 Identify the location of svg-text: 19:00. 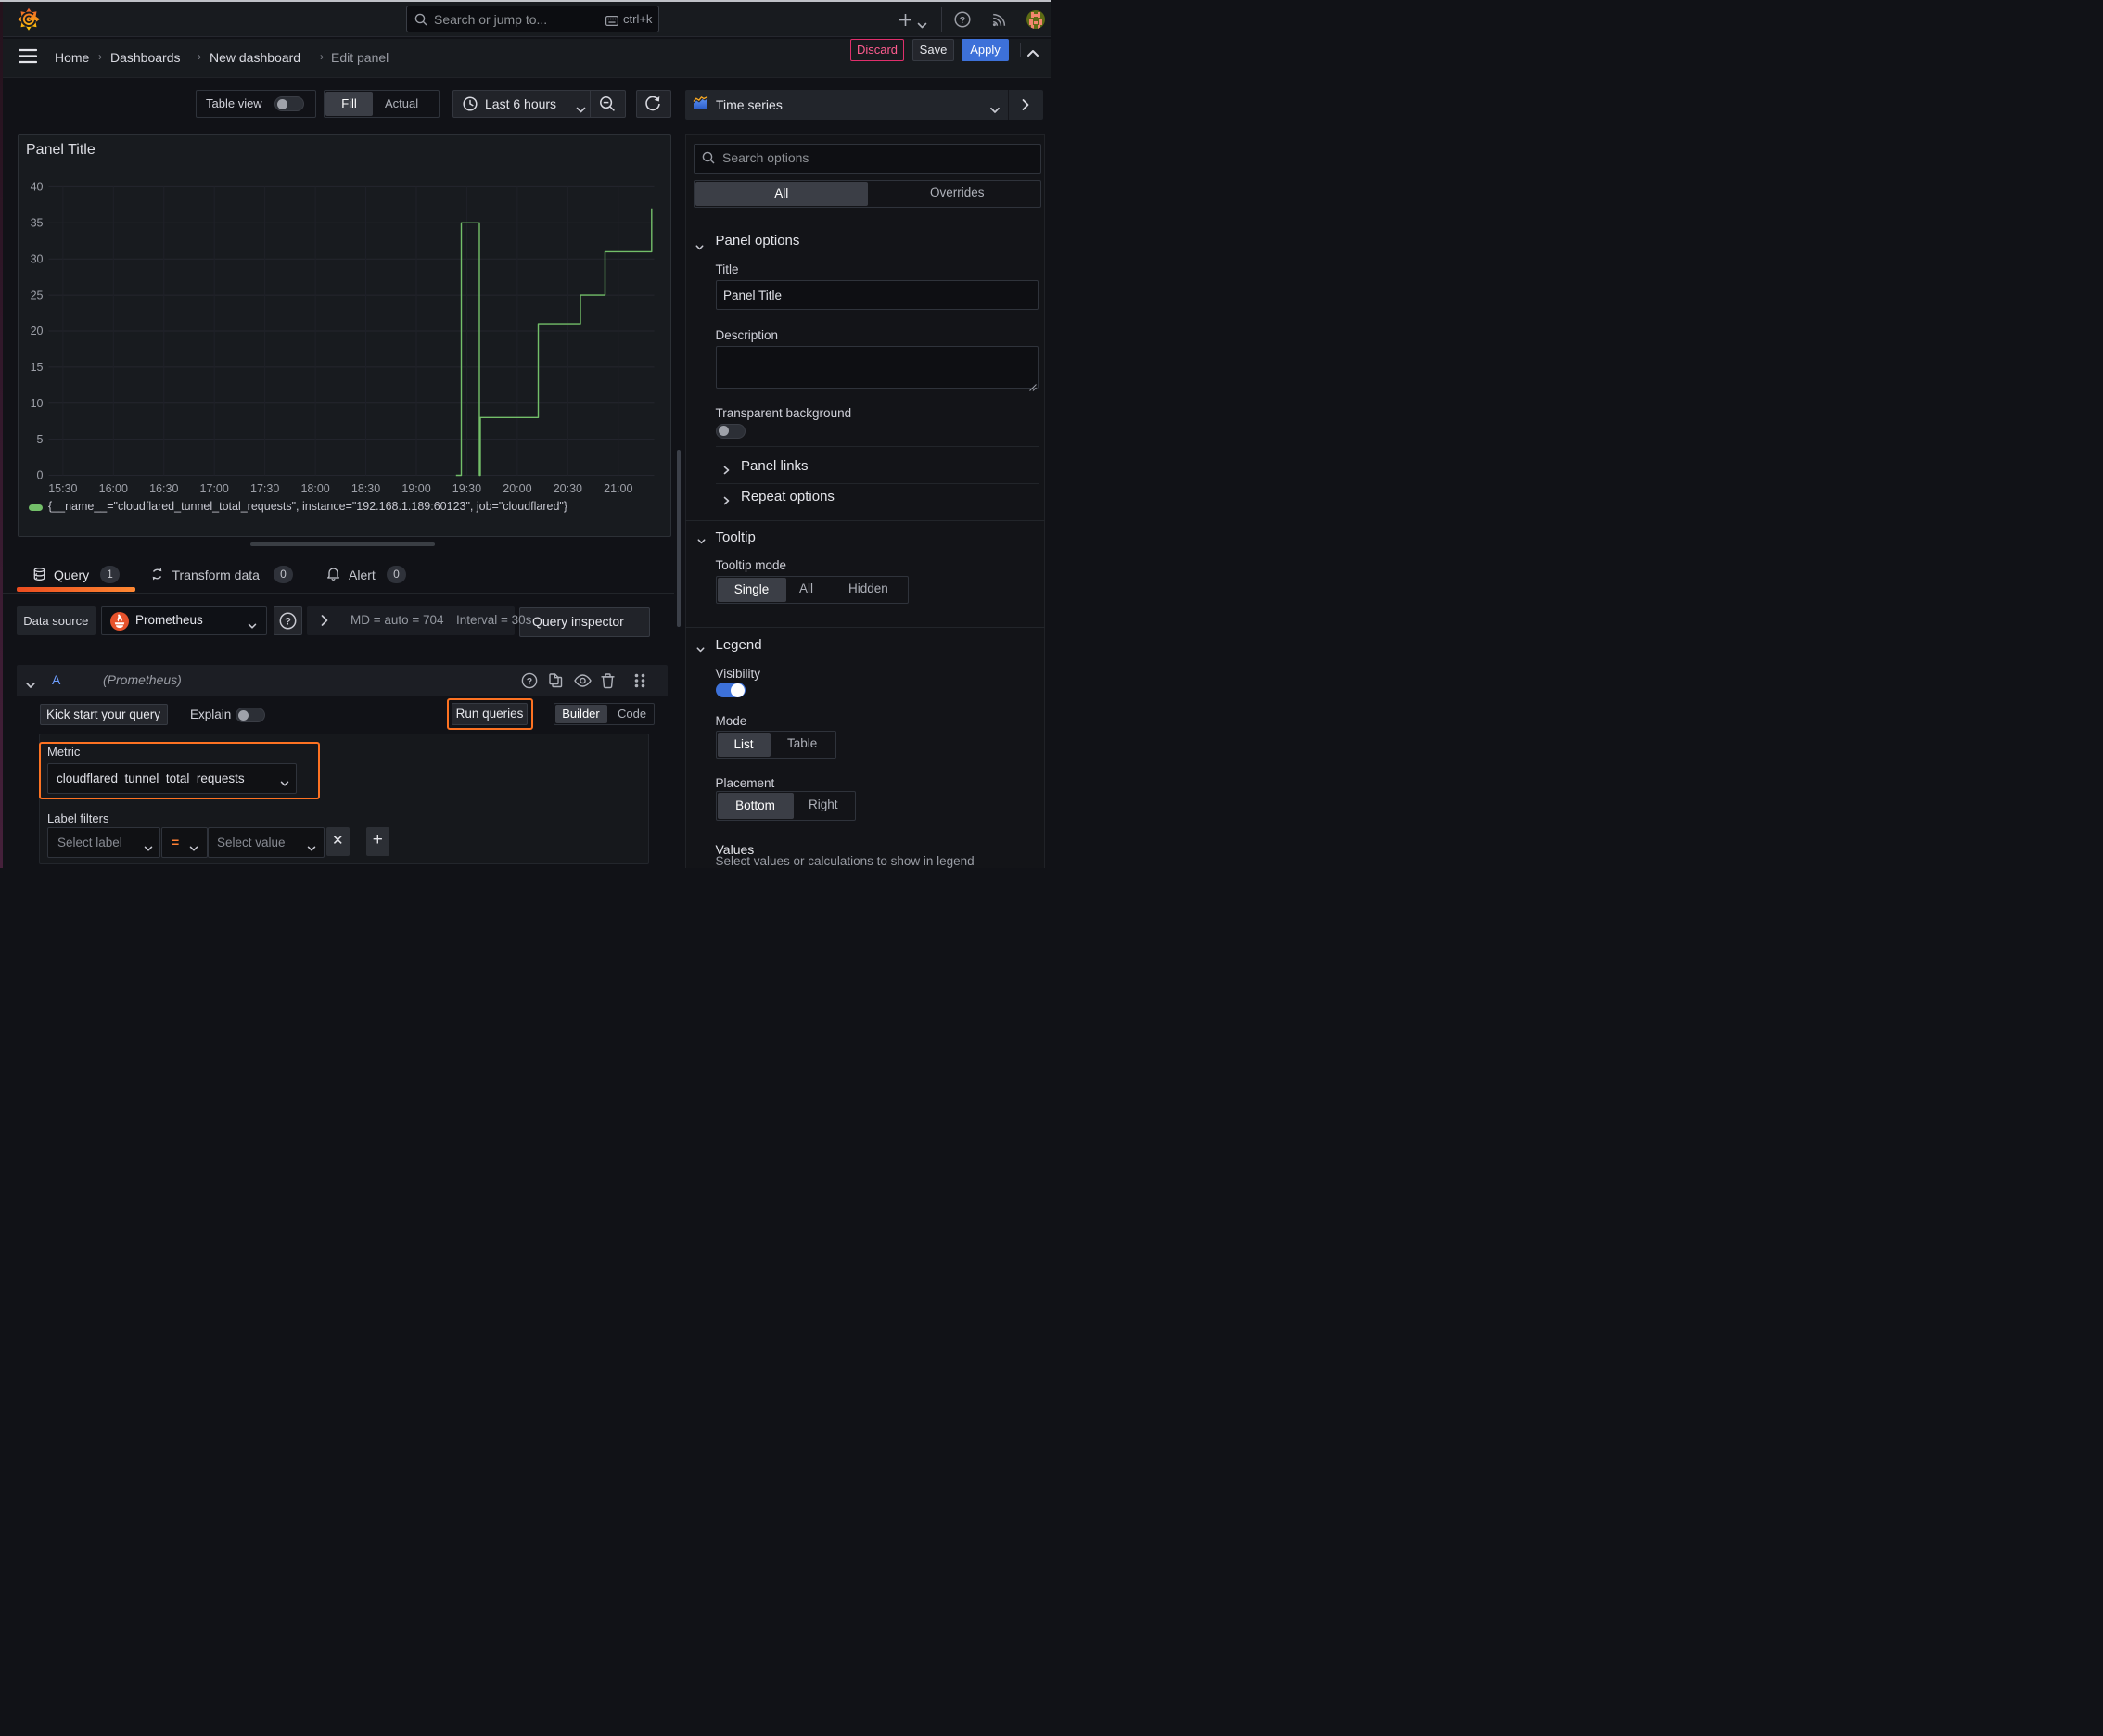
(415, 488).